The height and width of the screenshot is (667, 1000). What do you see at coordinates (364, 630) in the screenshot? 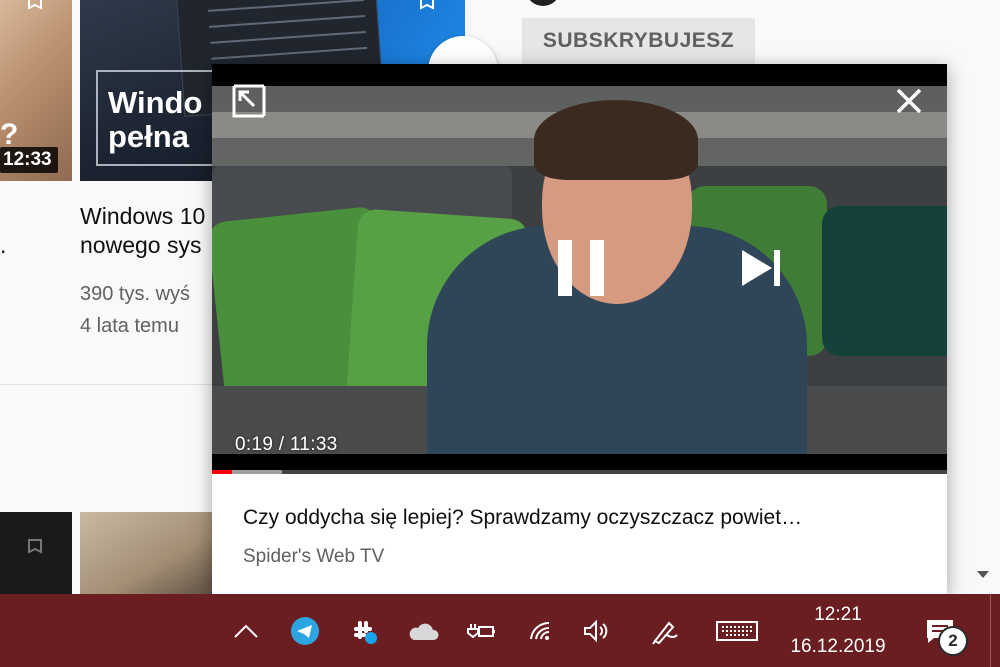
I see `slack-icon` at bounding box center [364, 630].